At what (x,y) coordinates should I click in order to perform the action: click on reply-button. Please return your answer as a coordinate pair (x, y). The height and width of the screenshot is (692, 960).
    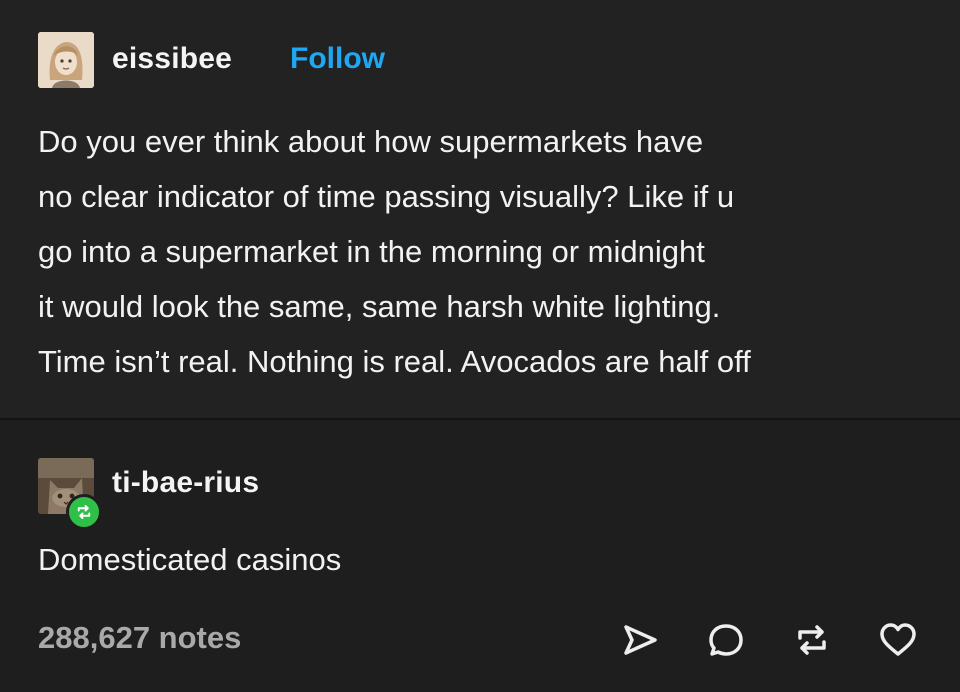
    Looking at the image, I should click on (726, 640).